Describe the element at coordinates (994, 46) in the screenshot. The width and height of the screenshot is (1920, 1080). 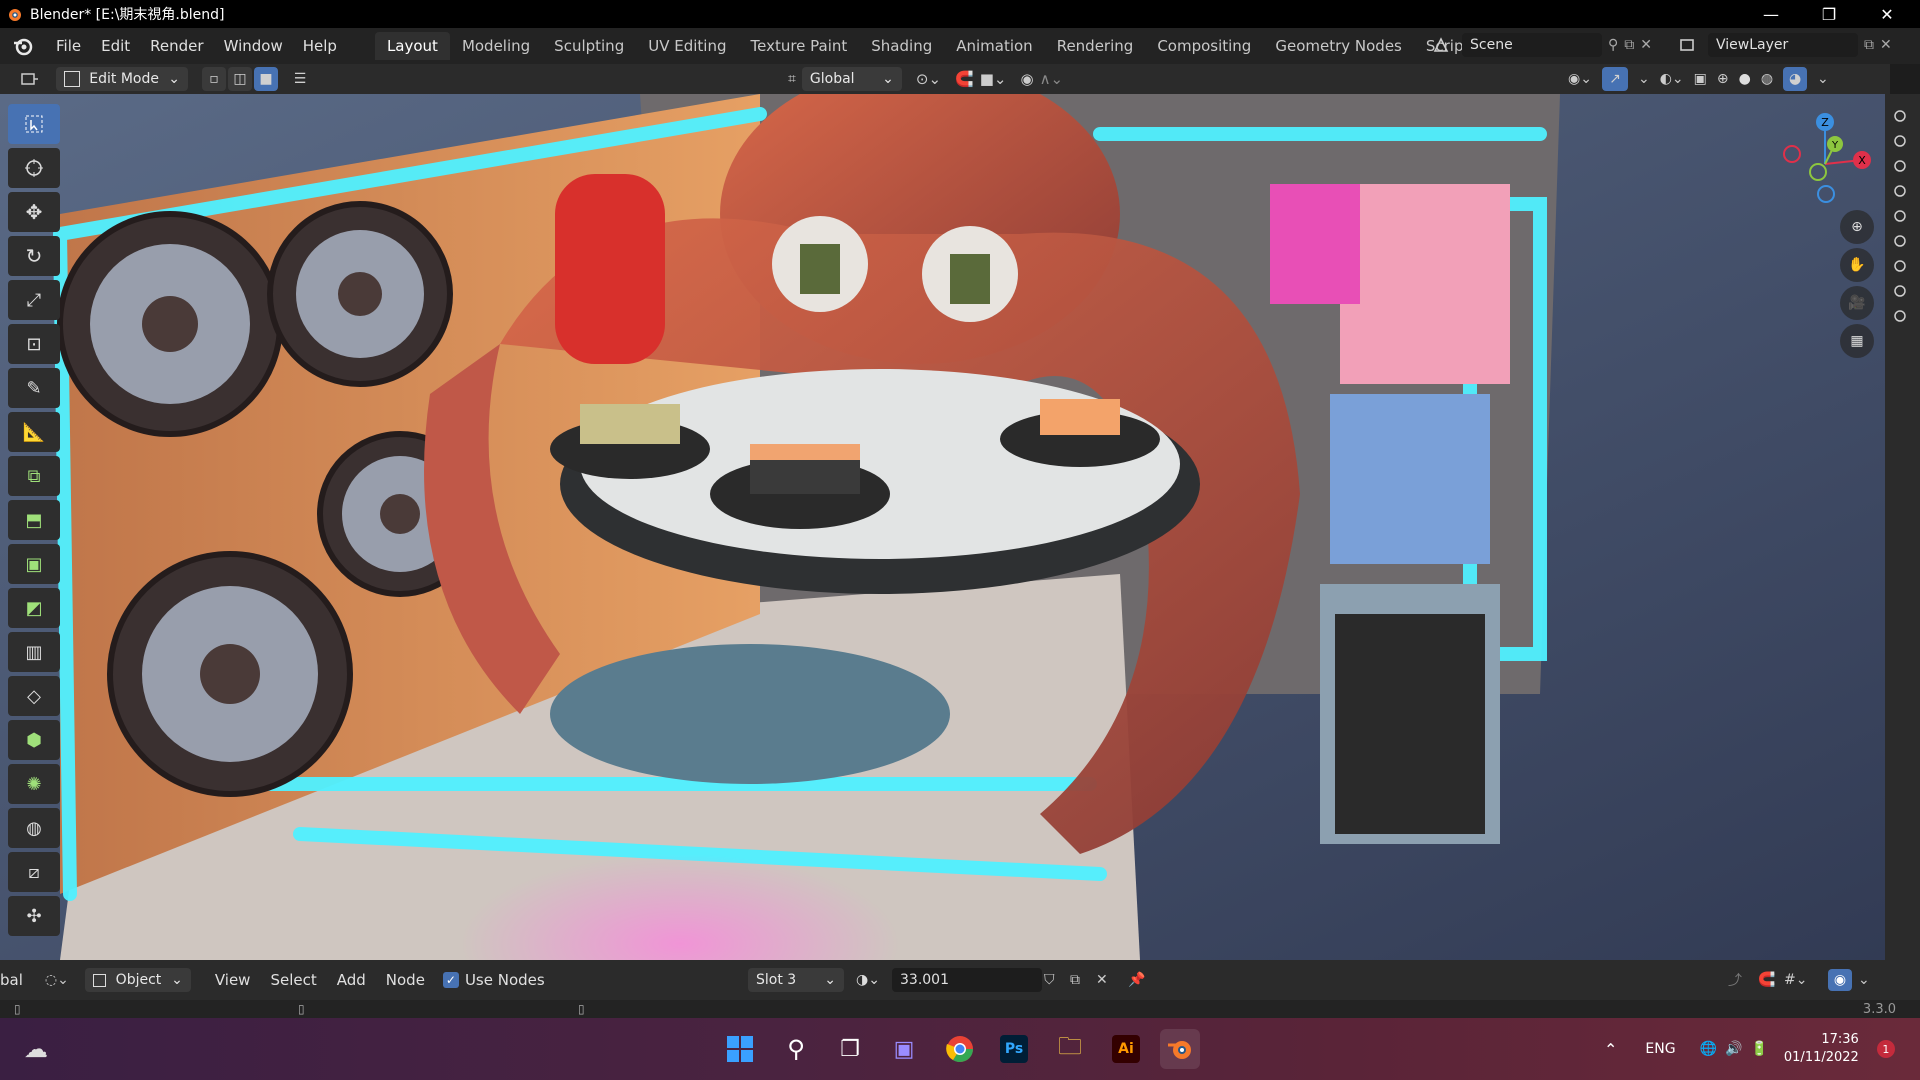
I see `tab-animation: Animation` at that location.